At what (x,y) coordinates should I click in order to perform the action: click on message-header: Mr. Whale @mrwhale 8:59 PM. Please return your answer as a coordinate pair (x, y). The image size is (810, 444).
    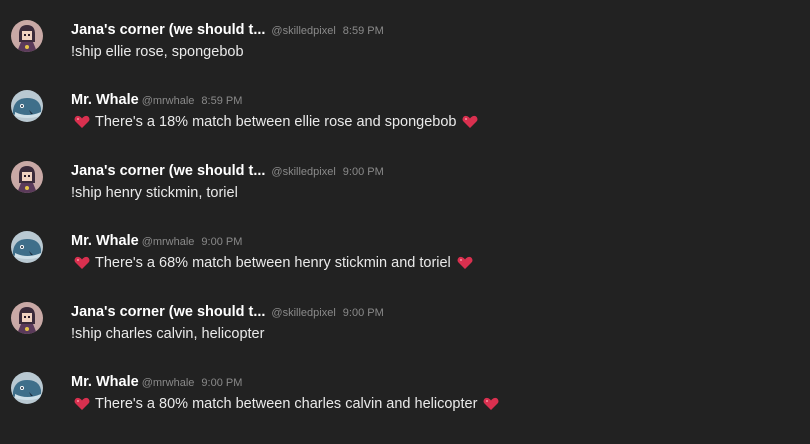
    Looking at the image, I should click on (156, 102).